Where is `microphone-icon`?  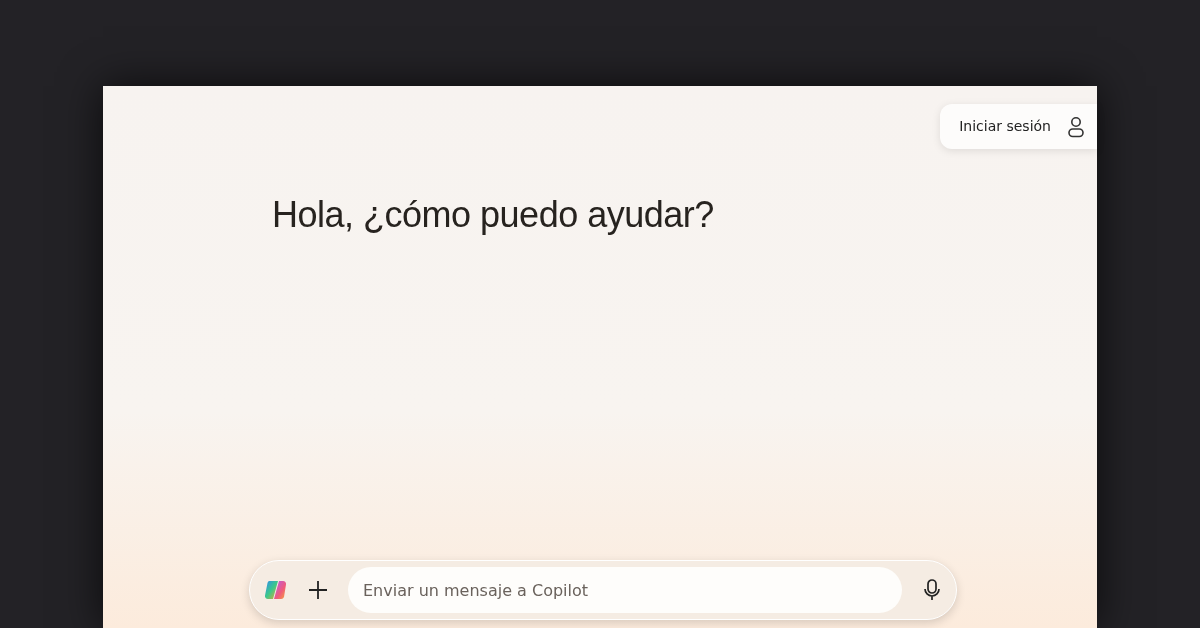 microphone-icon is located at coordinates (932, 590).